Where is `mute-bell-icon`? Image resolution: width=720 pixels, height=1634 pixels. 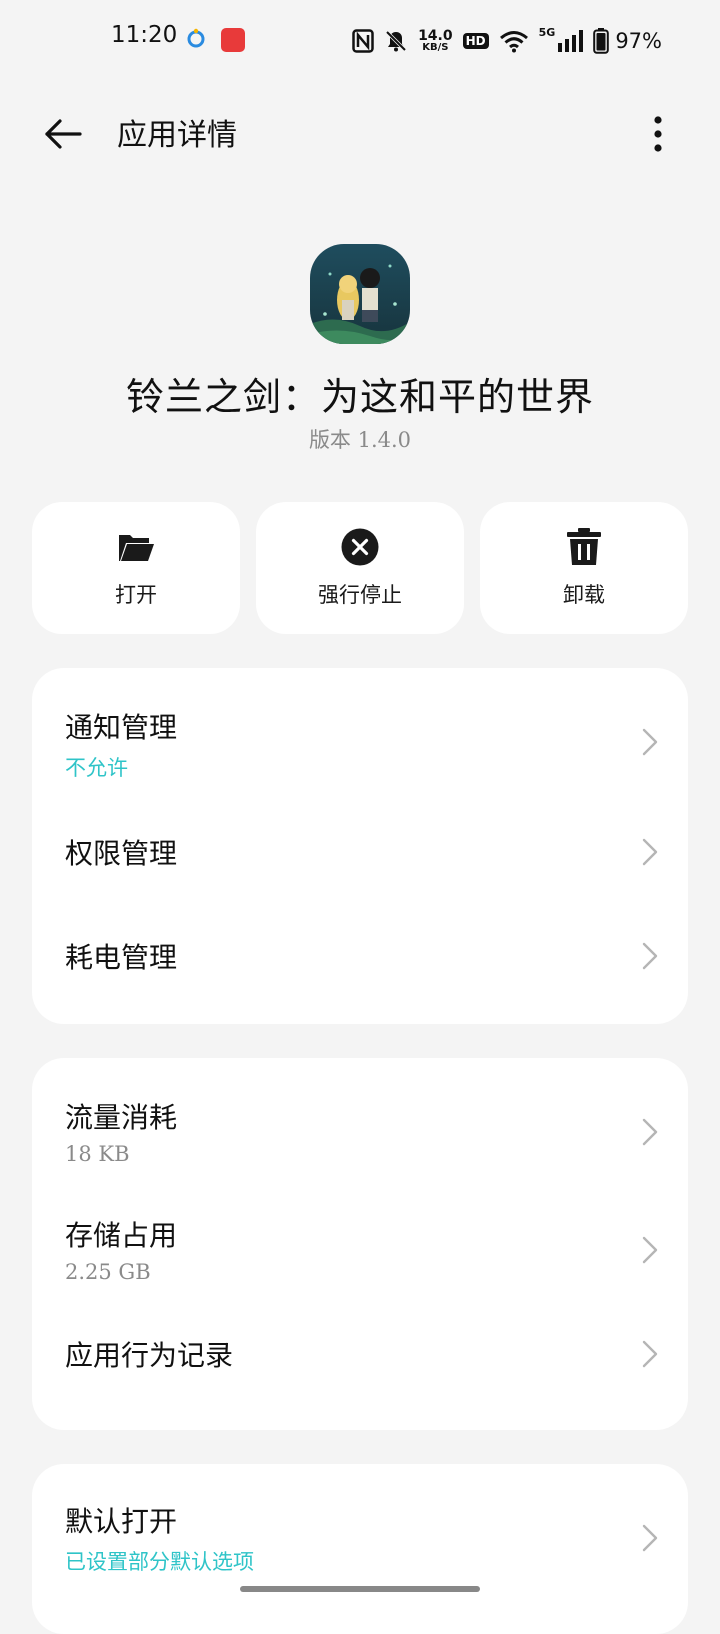
mute-bell-icon is located at coordinates (396, 41).